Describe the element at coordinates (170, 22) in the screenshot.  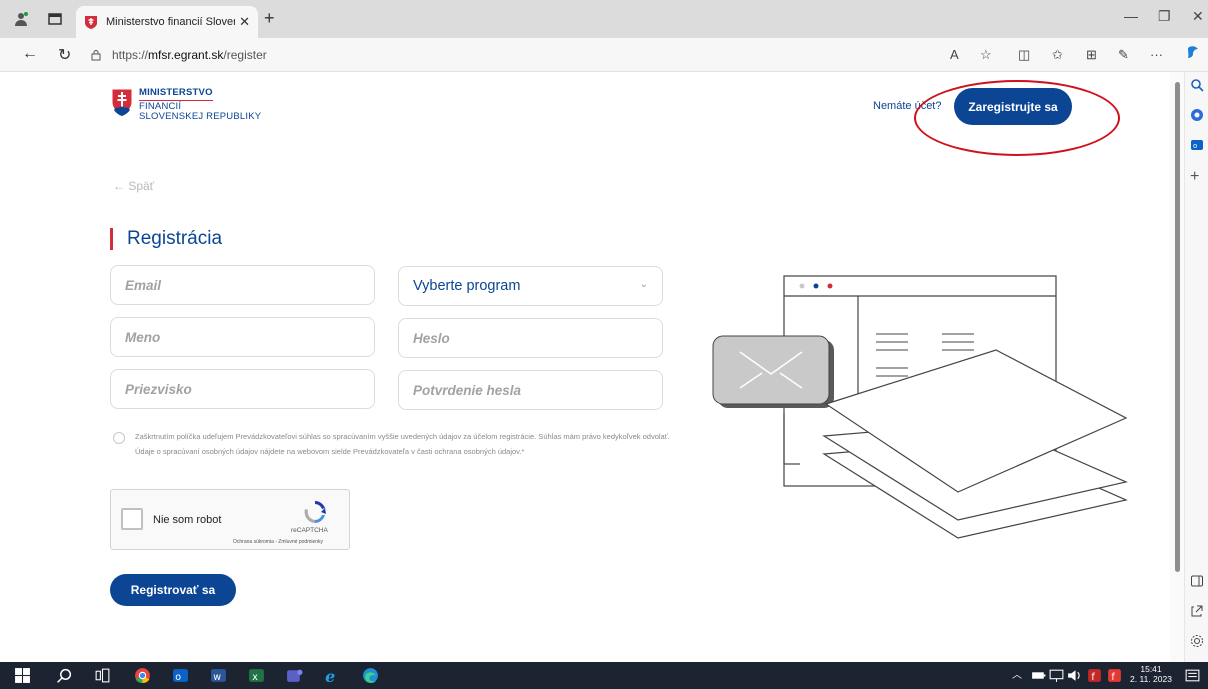
I see `tab-title: Ministerstvo financií Slovenskej r` at that location.